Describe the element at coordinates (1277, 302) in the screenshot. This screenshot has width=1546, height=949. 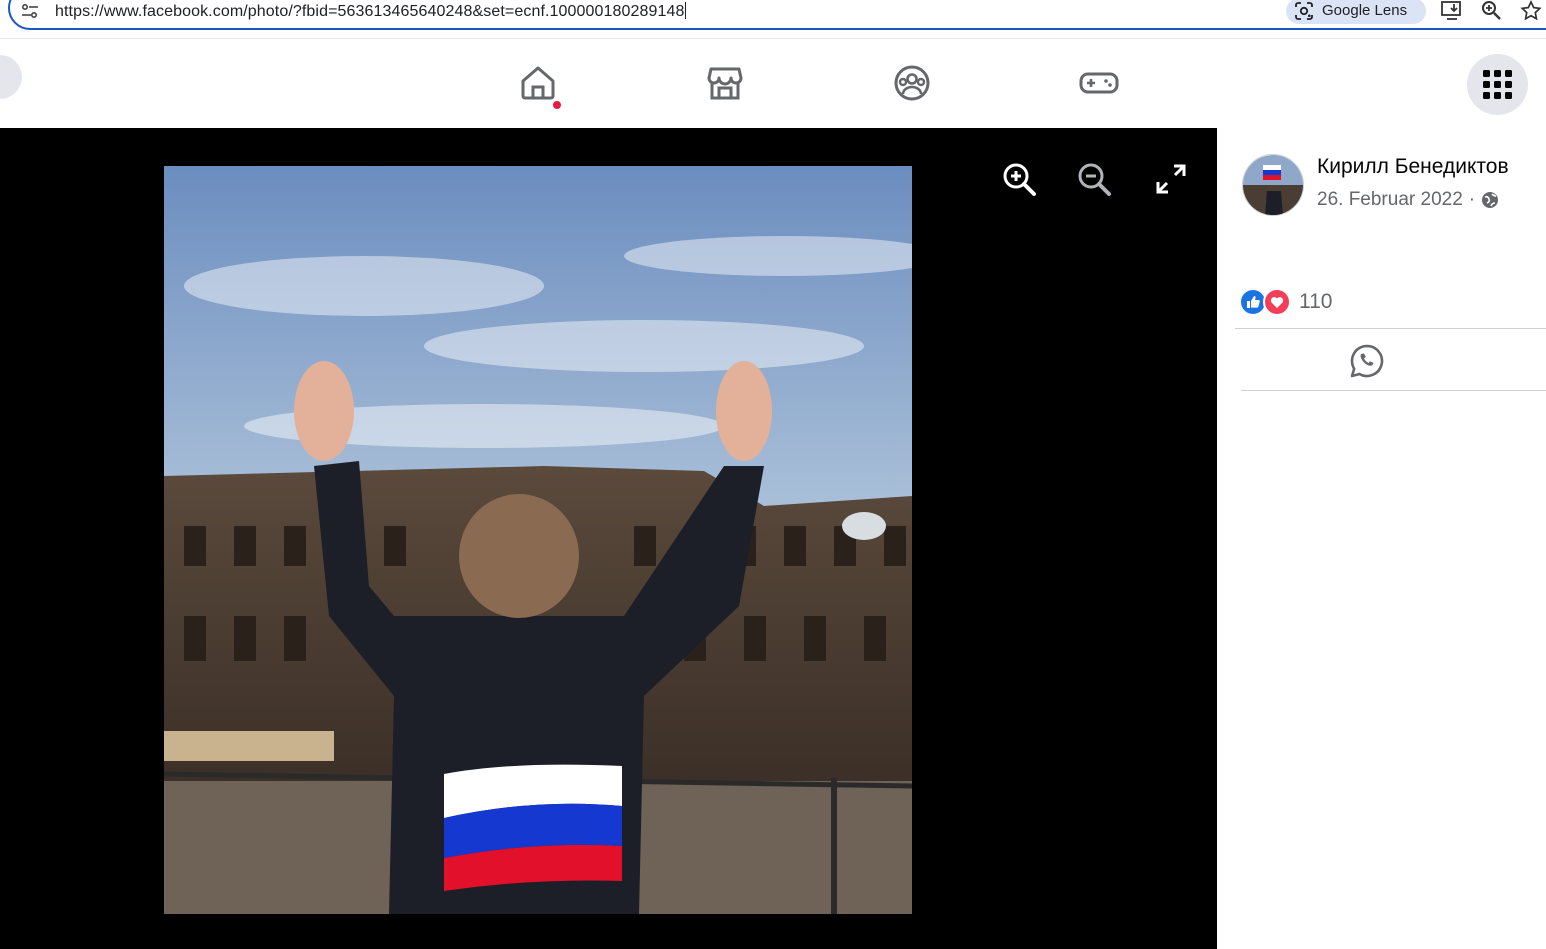
I see `love-reaction-icon` at that location.